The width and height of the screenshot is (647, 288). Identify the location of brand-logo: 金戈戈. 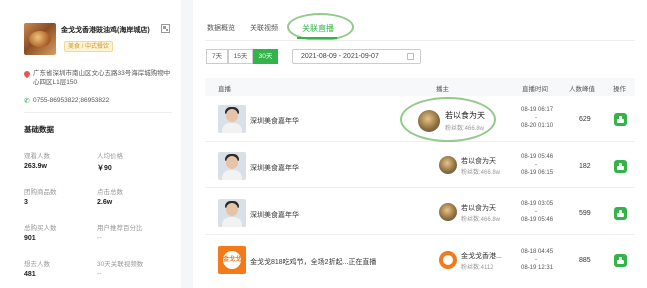
(232, 260).